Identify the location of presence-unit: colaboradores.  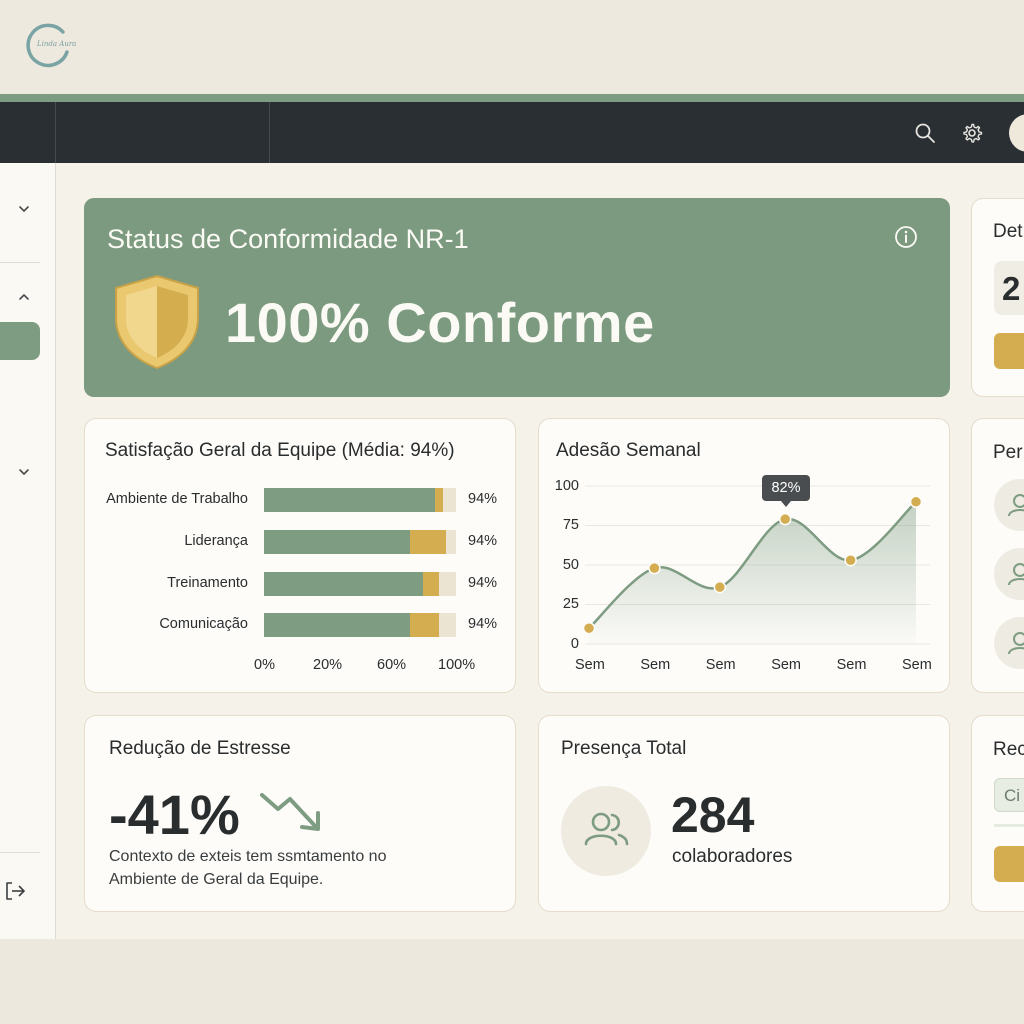
(732, 856).